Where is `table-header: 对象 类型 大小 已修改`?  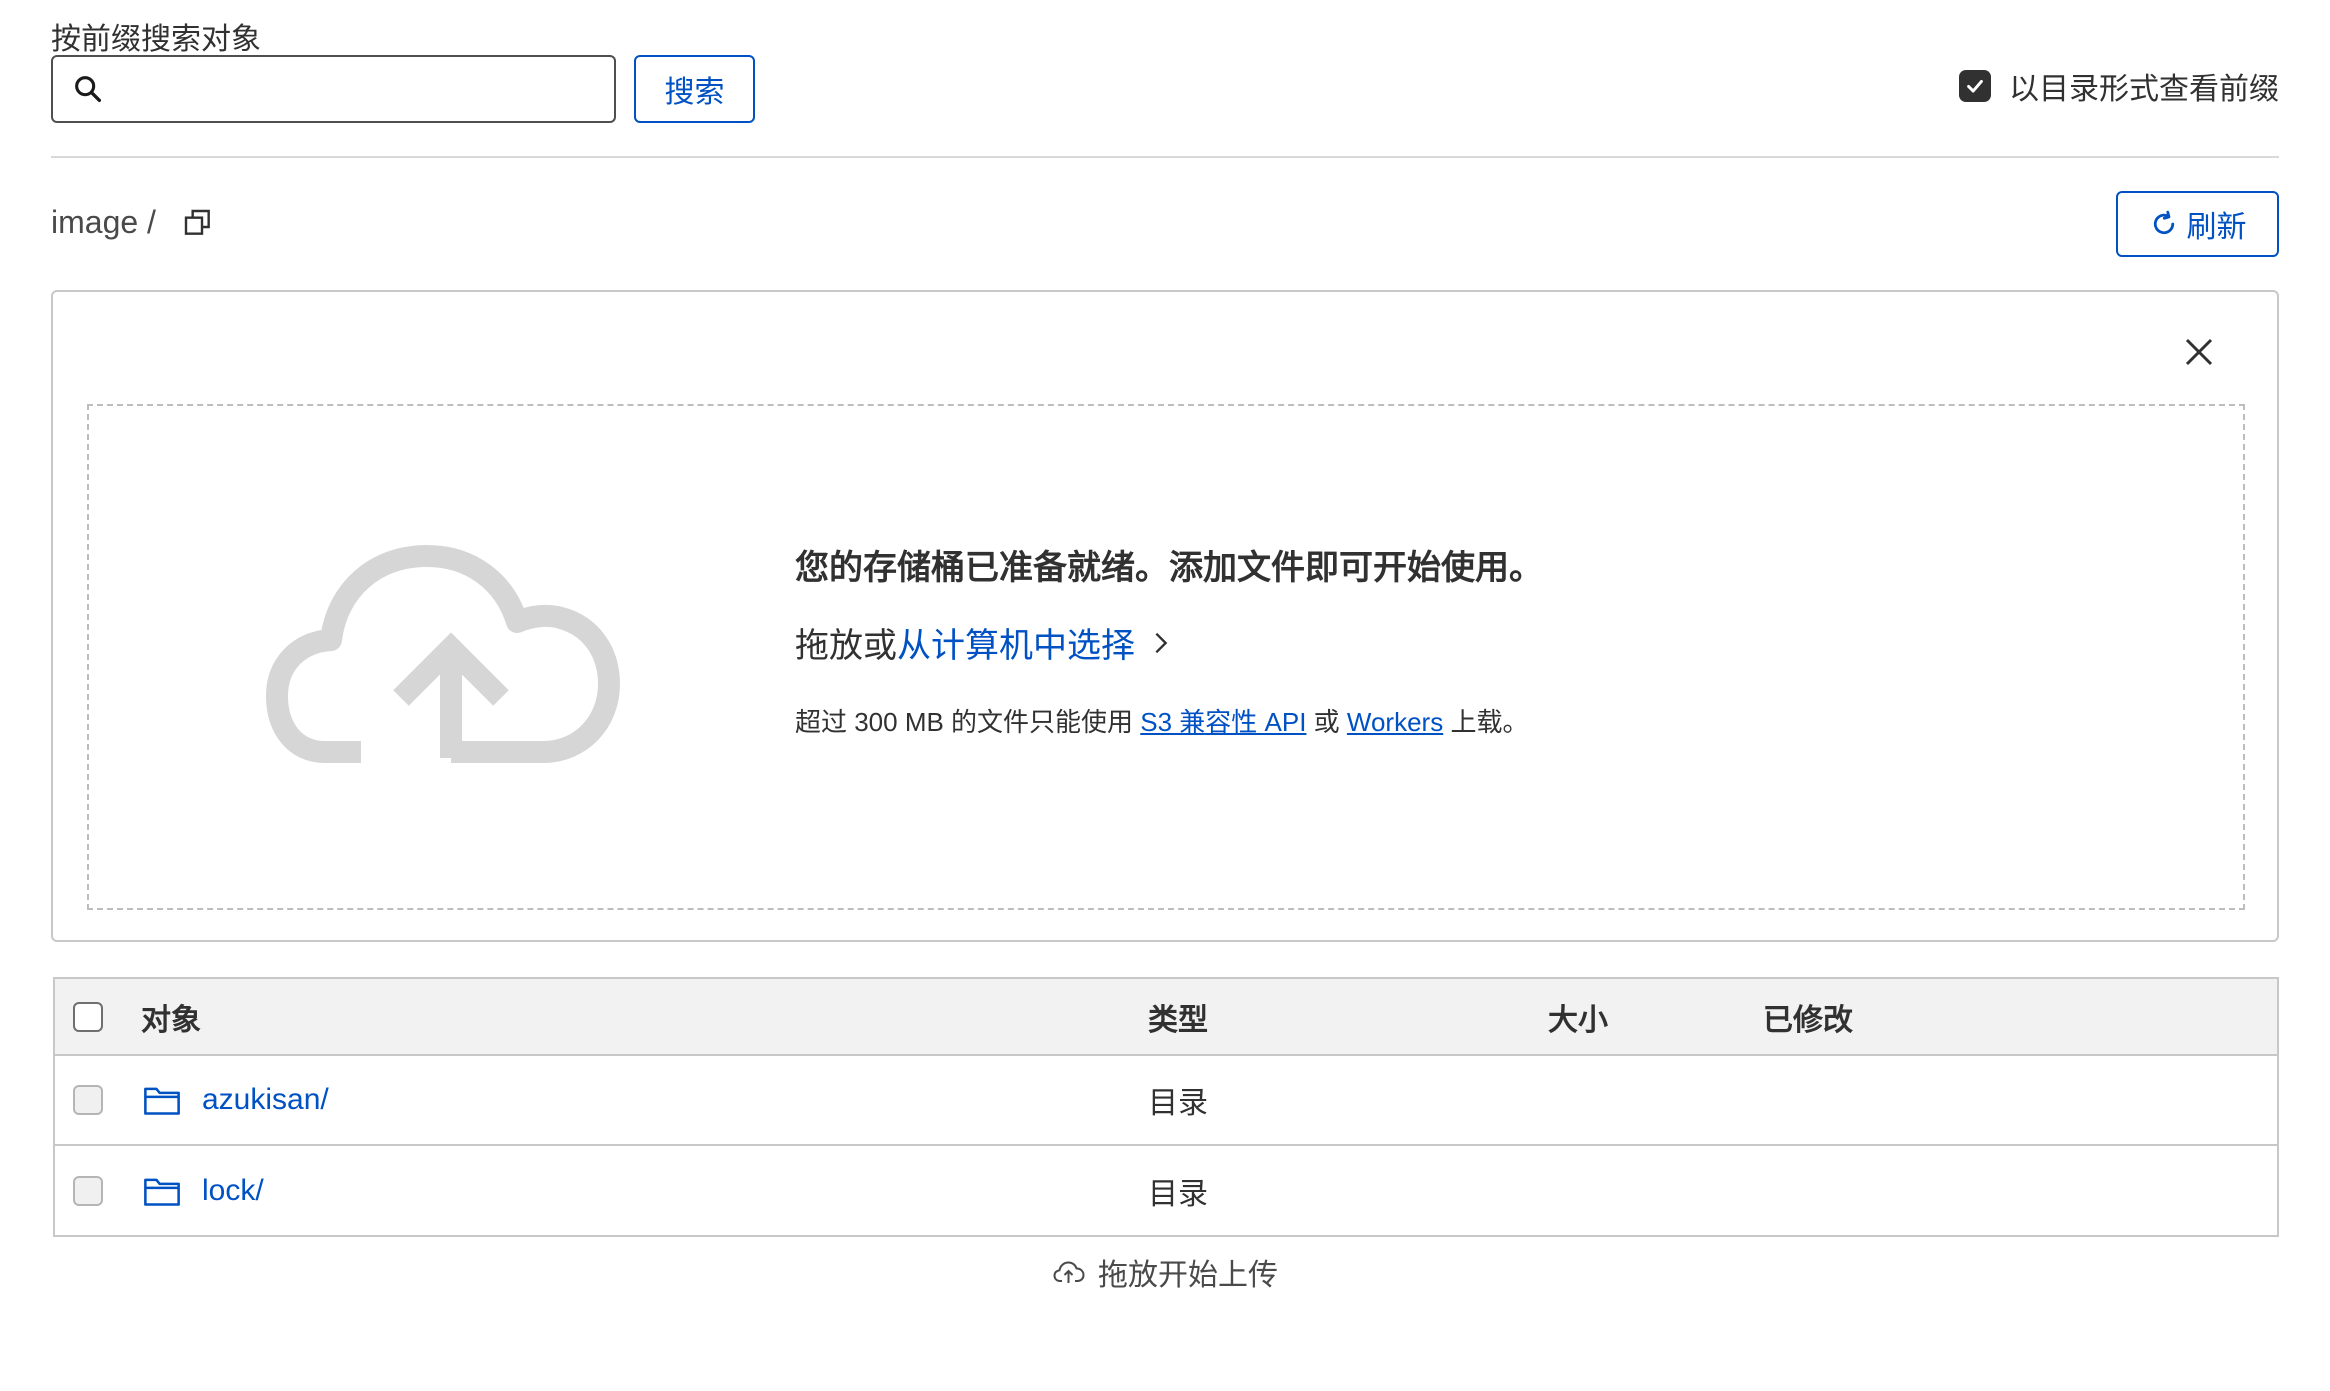
table-header: 对象 类型 大小 已修改 is located at coordinates (1166, 1017).